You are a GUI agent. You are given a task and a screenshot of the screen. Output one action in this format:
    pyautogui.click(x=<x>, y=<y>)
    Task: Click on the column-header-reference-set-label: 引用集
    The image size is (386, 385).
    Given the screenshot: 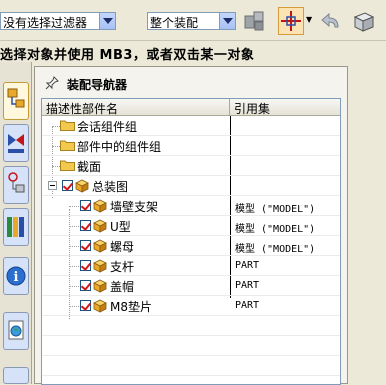 What is the action you would take?
    pyautogui.click(x=252, y=109)
    